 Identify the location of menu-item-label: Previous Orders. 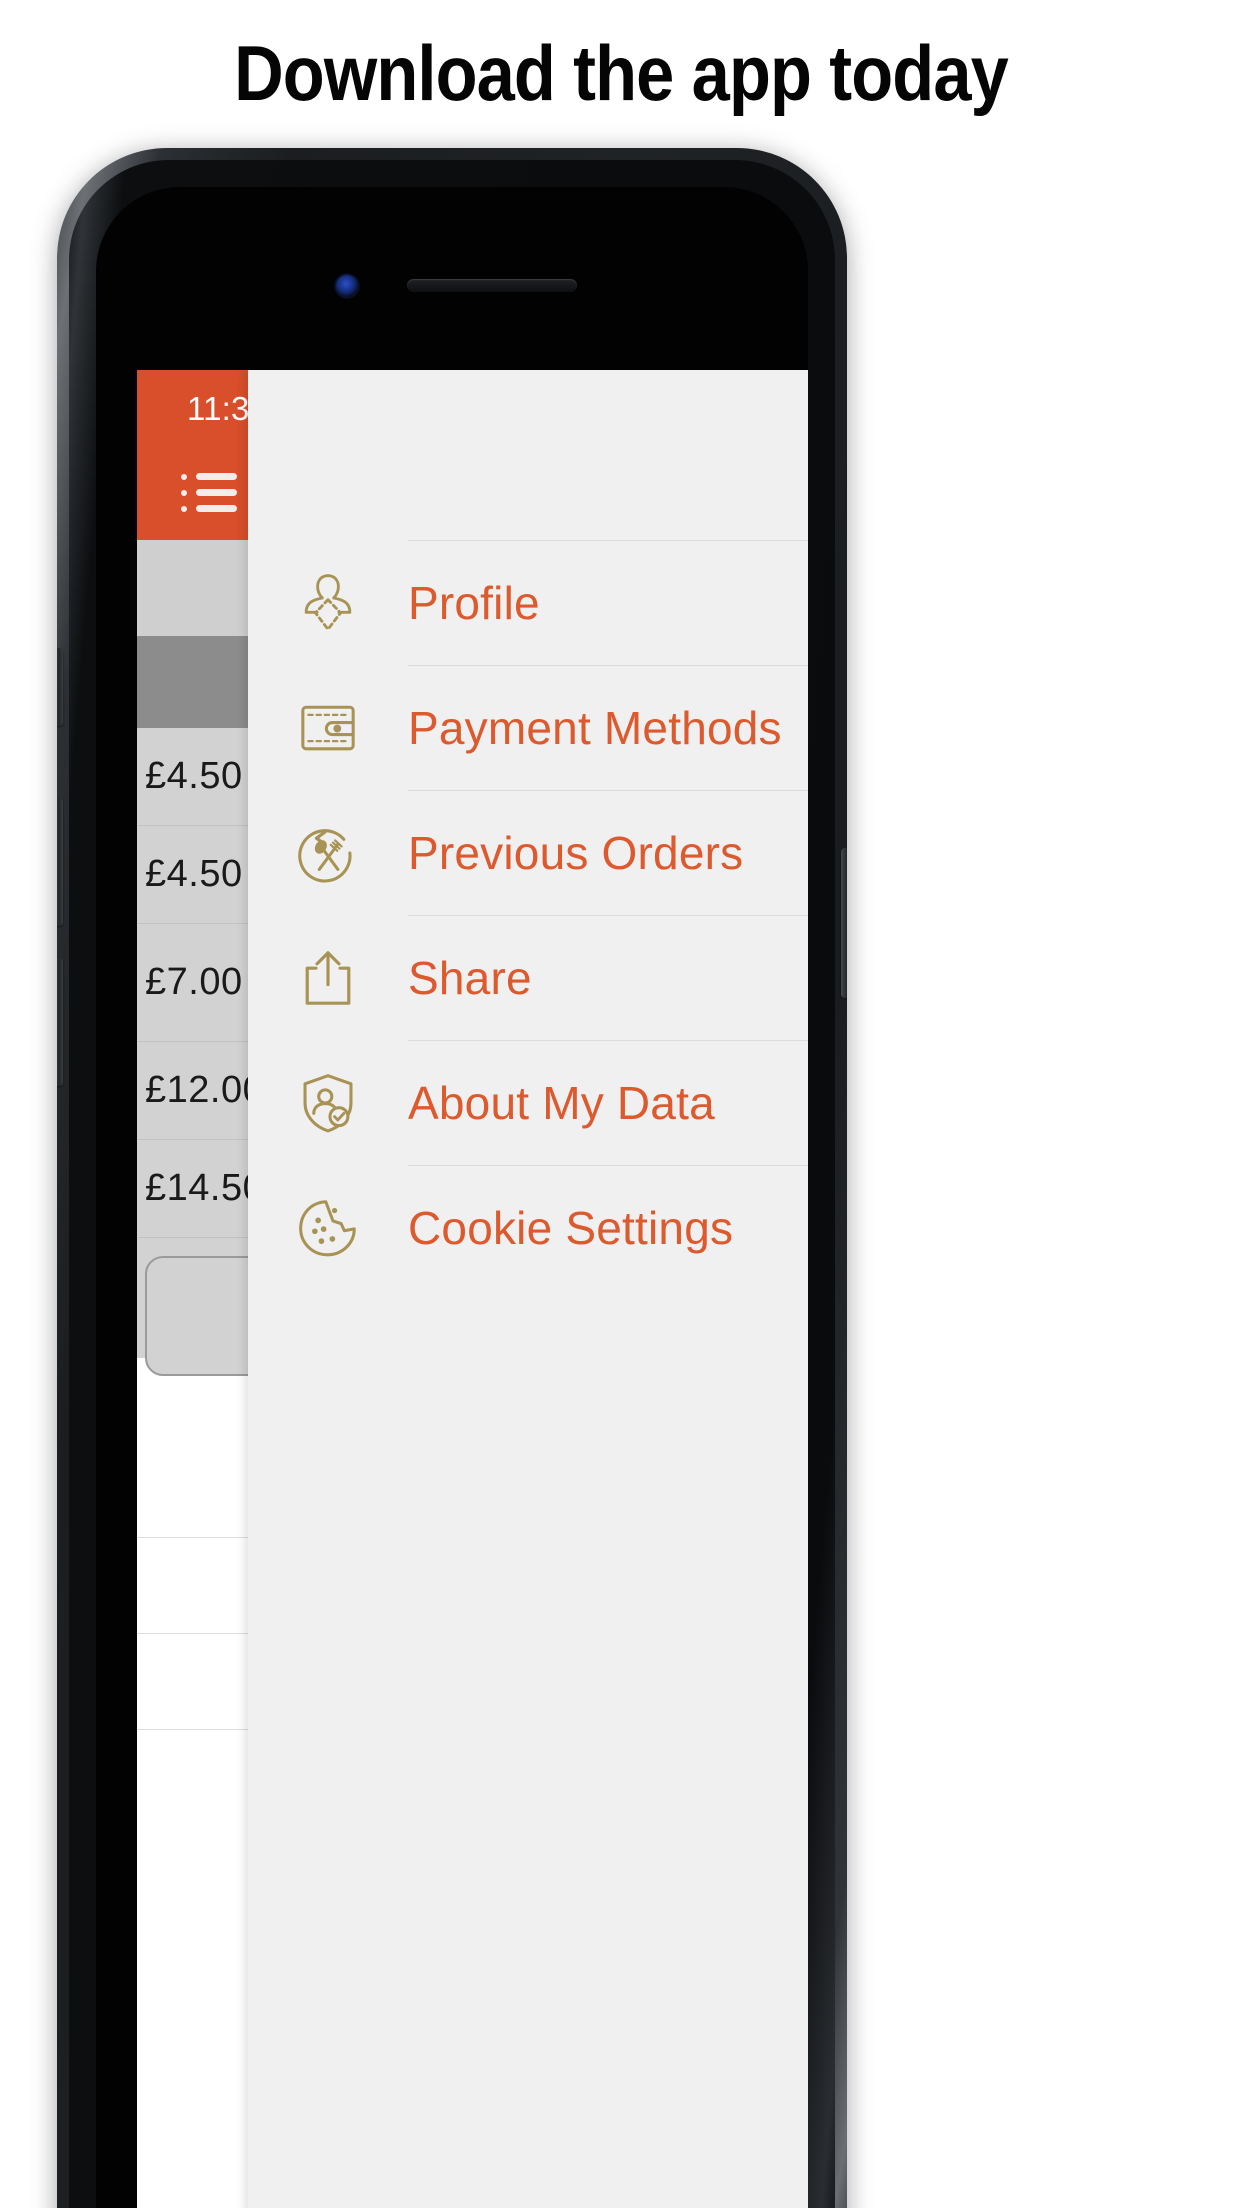
(576, 852).